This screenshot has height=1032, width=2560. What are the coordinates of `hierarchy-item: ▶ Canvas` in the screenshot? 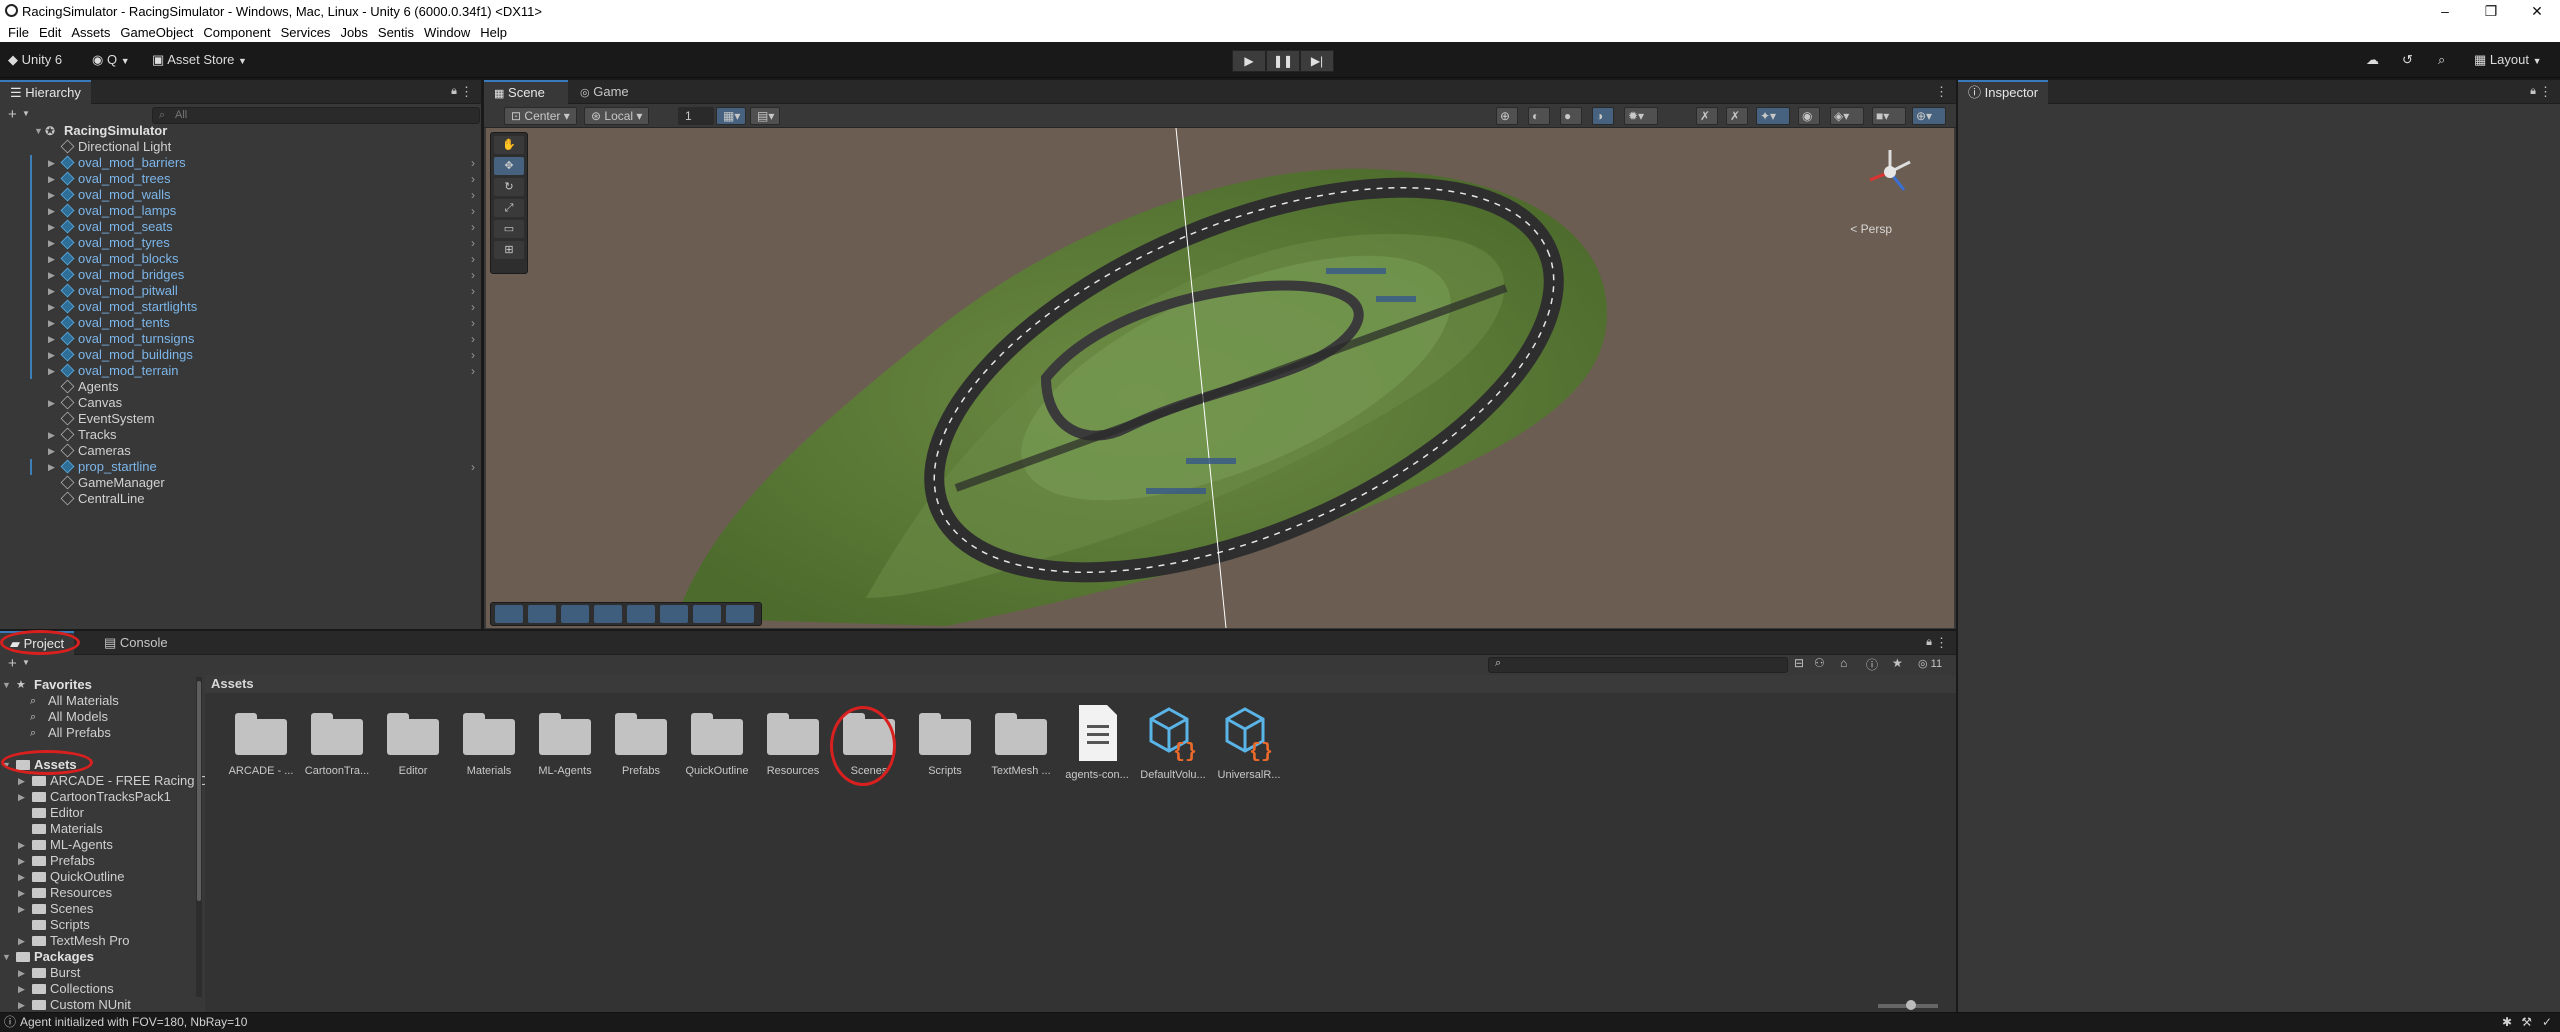 It's located at (240, 403).